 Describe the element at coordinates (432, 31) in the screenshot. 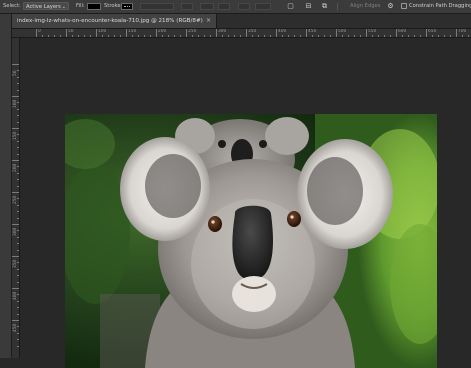

I see `ruler-label: 650` at that location.